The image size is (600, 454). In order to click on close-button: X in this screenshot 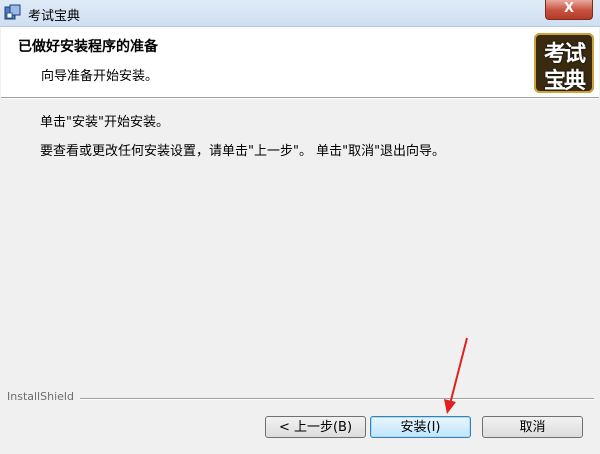, I will do `click(569, 10)`.